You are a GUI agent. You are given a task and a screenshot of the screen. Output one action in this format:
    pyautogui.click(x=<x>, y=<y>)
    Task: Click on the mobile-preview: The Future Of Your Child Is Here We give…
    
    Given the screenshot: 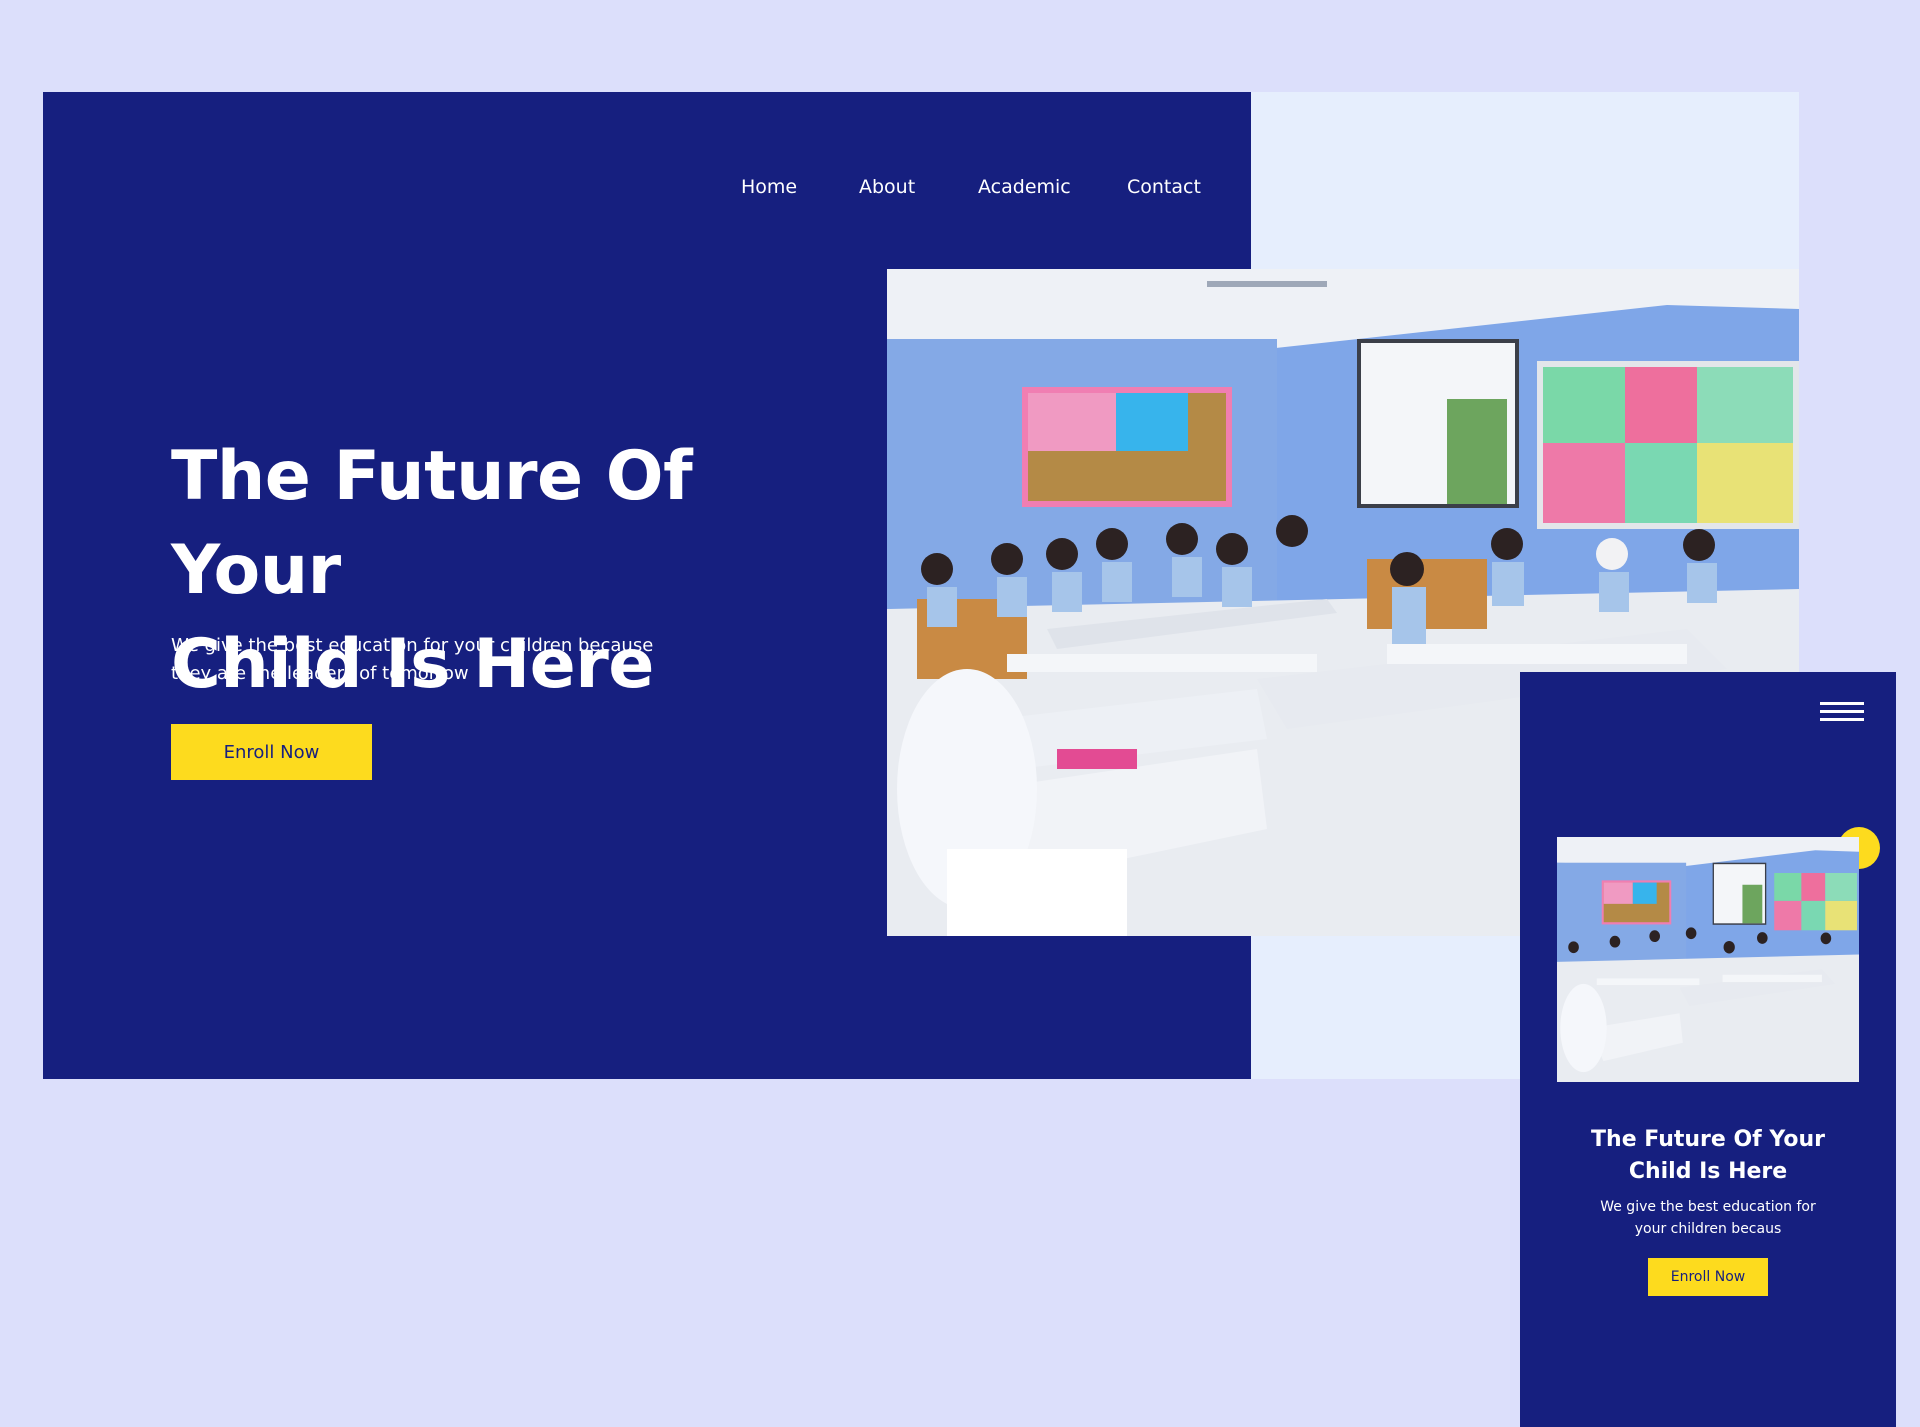 What is the action you would take?
    pyautogui.click(x=1708, y=1049)
    